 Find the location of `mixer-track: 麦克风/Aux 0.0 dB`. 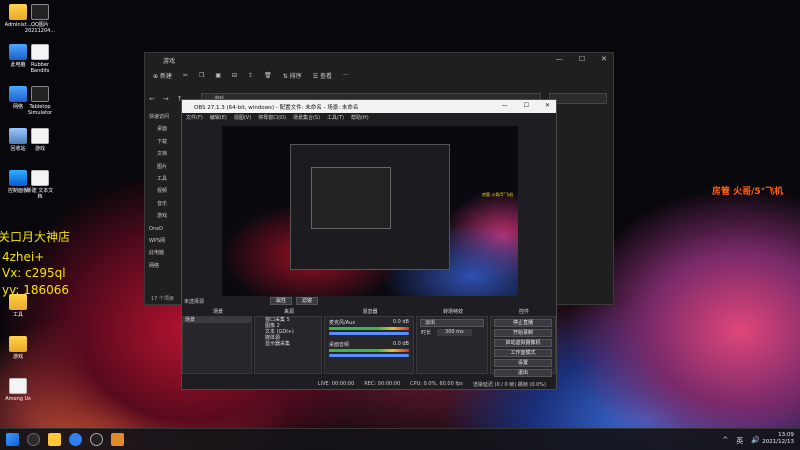

mixer-track: 麦克风/Aux 0.0 dB is located at coordinates (369, 326).